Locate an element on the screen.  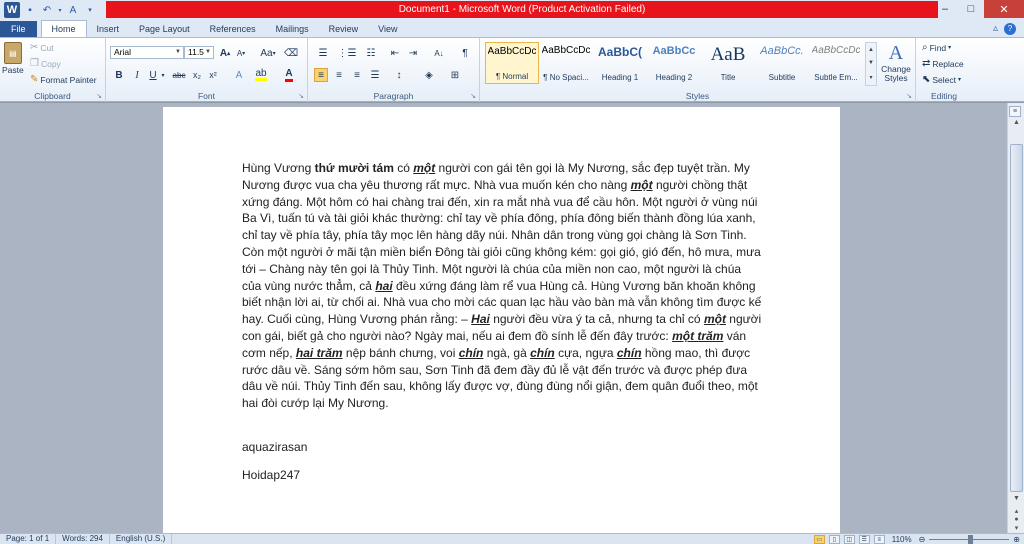
style-heading-2: AaBbCc Heading 2 is located at coordinates (674, 63).